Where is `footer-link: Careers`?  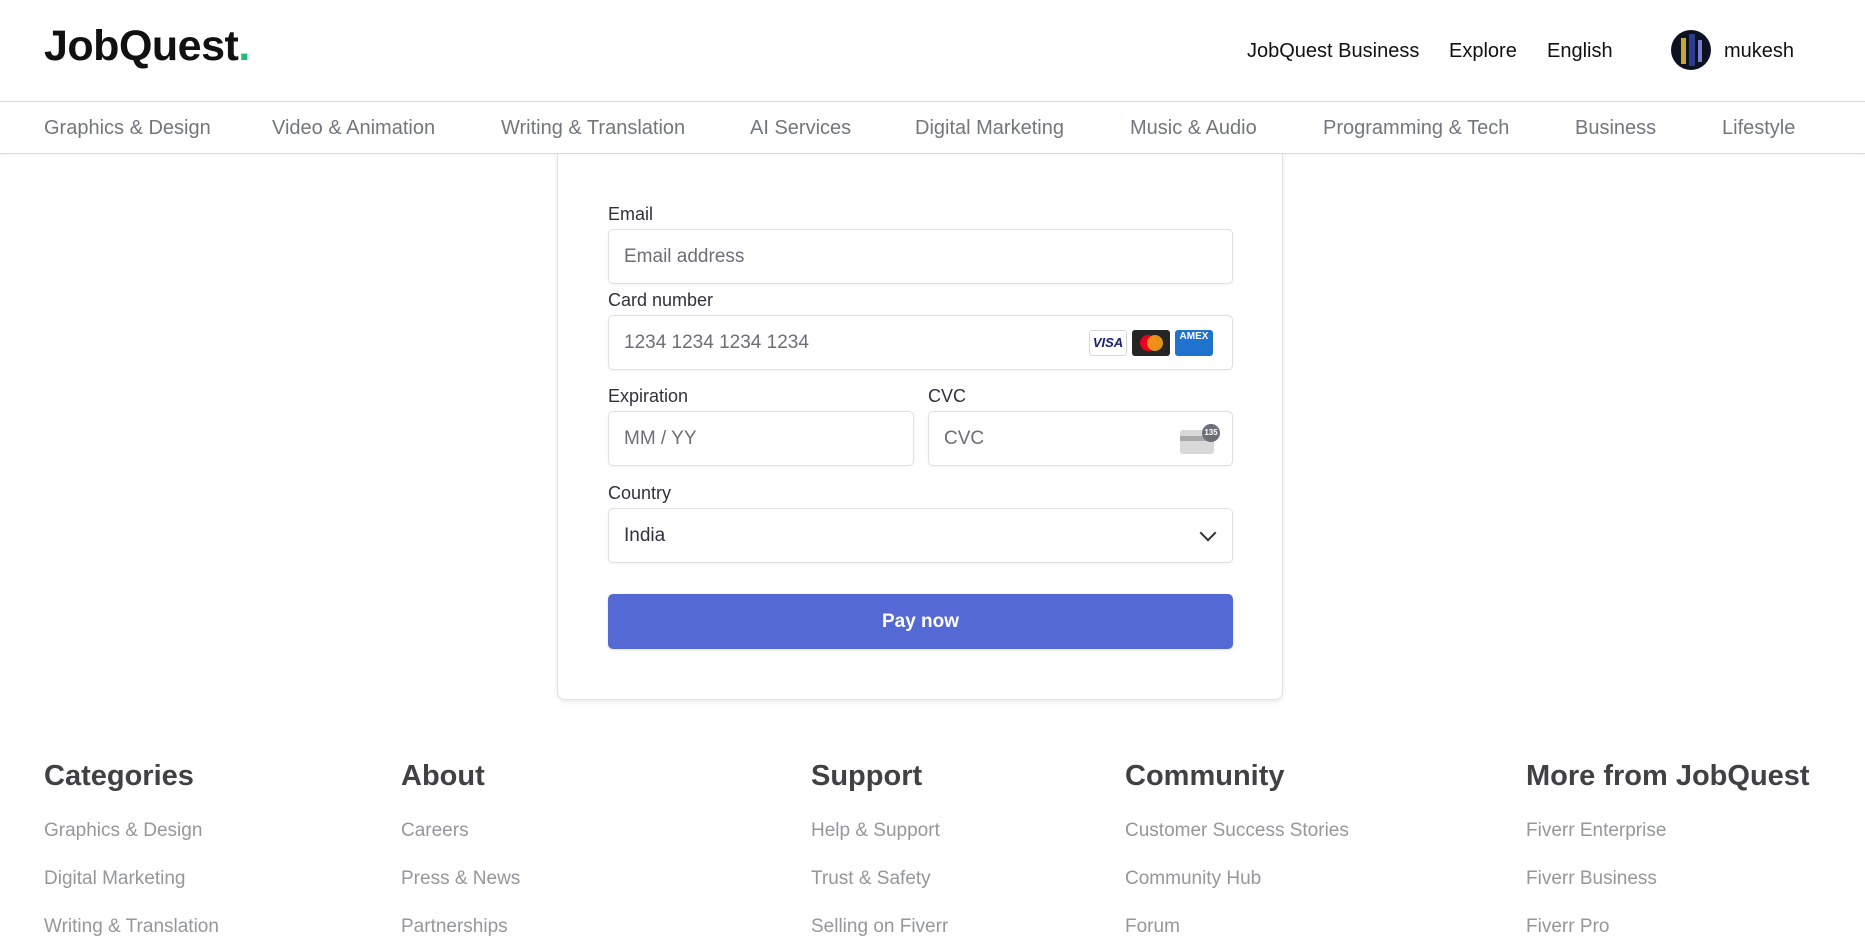
footer-link: Careers is located at coordinates (435, 831).